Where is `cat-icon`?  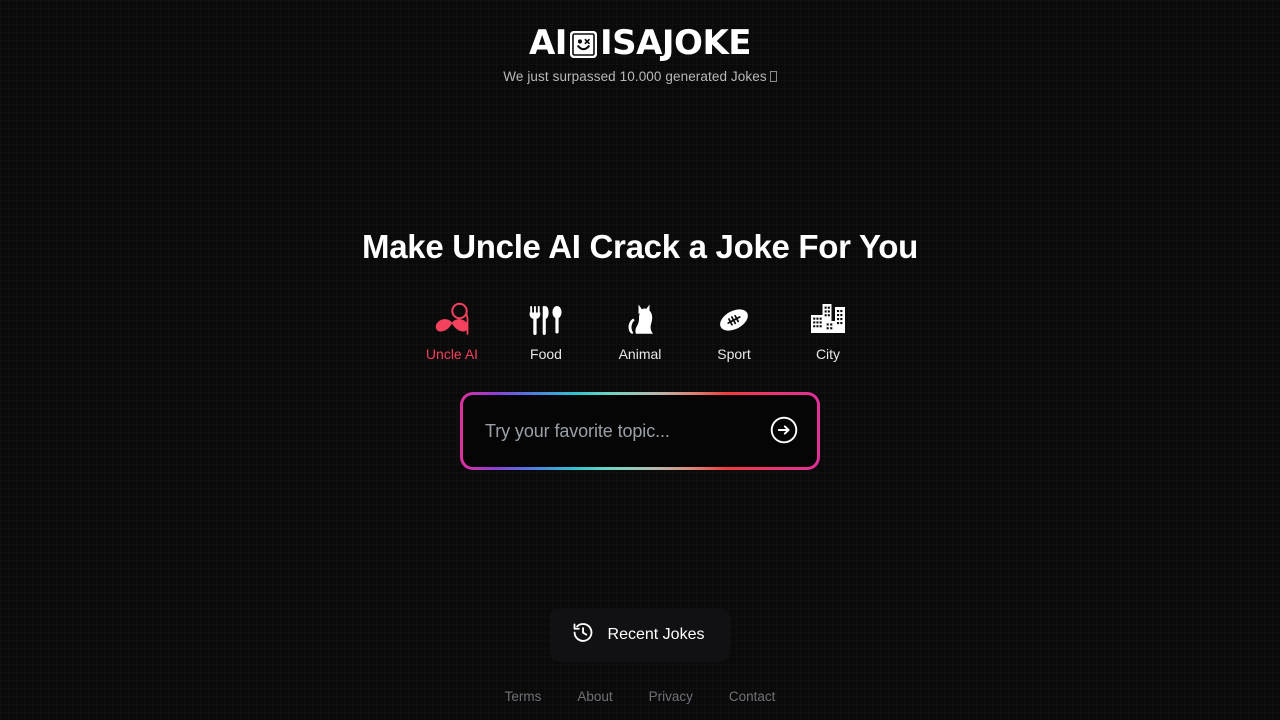 cat-icon is located at coordinates (640, 320).